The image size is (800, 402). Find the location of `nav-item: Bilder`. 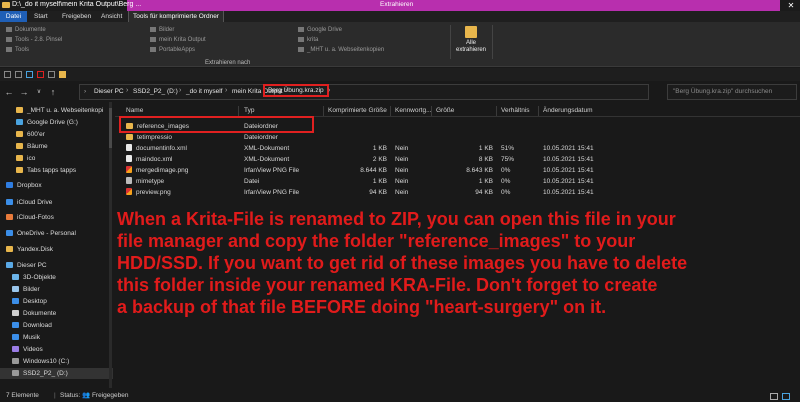

nav-item: Bilder is located at coordinates (56, 289).